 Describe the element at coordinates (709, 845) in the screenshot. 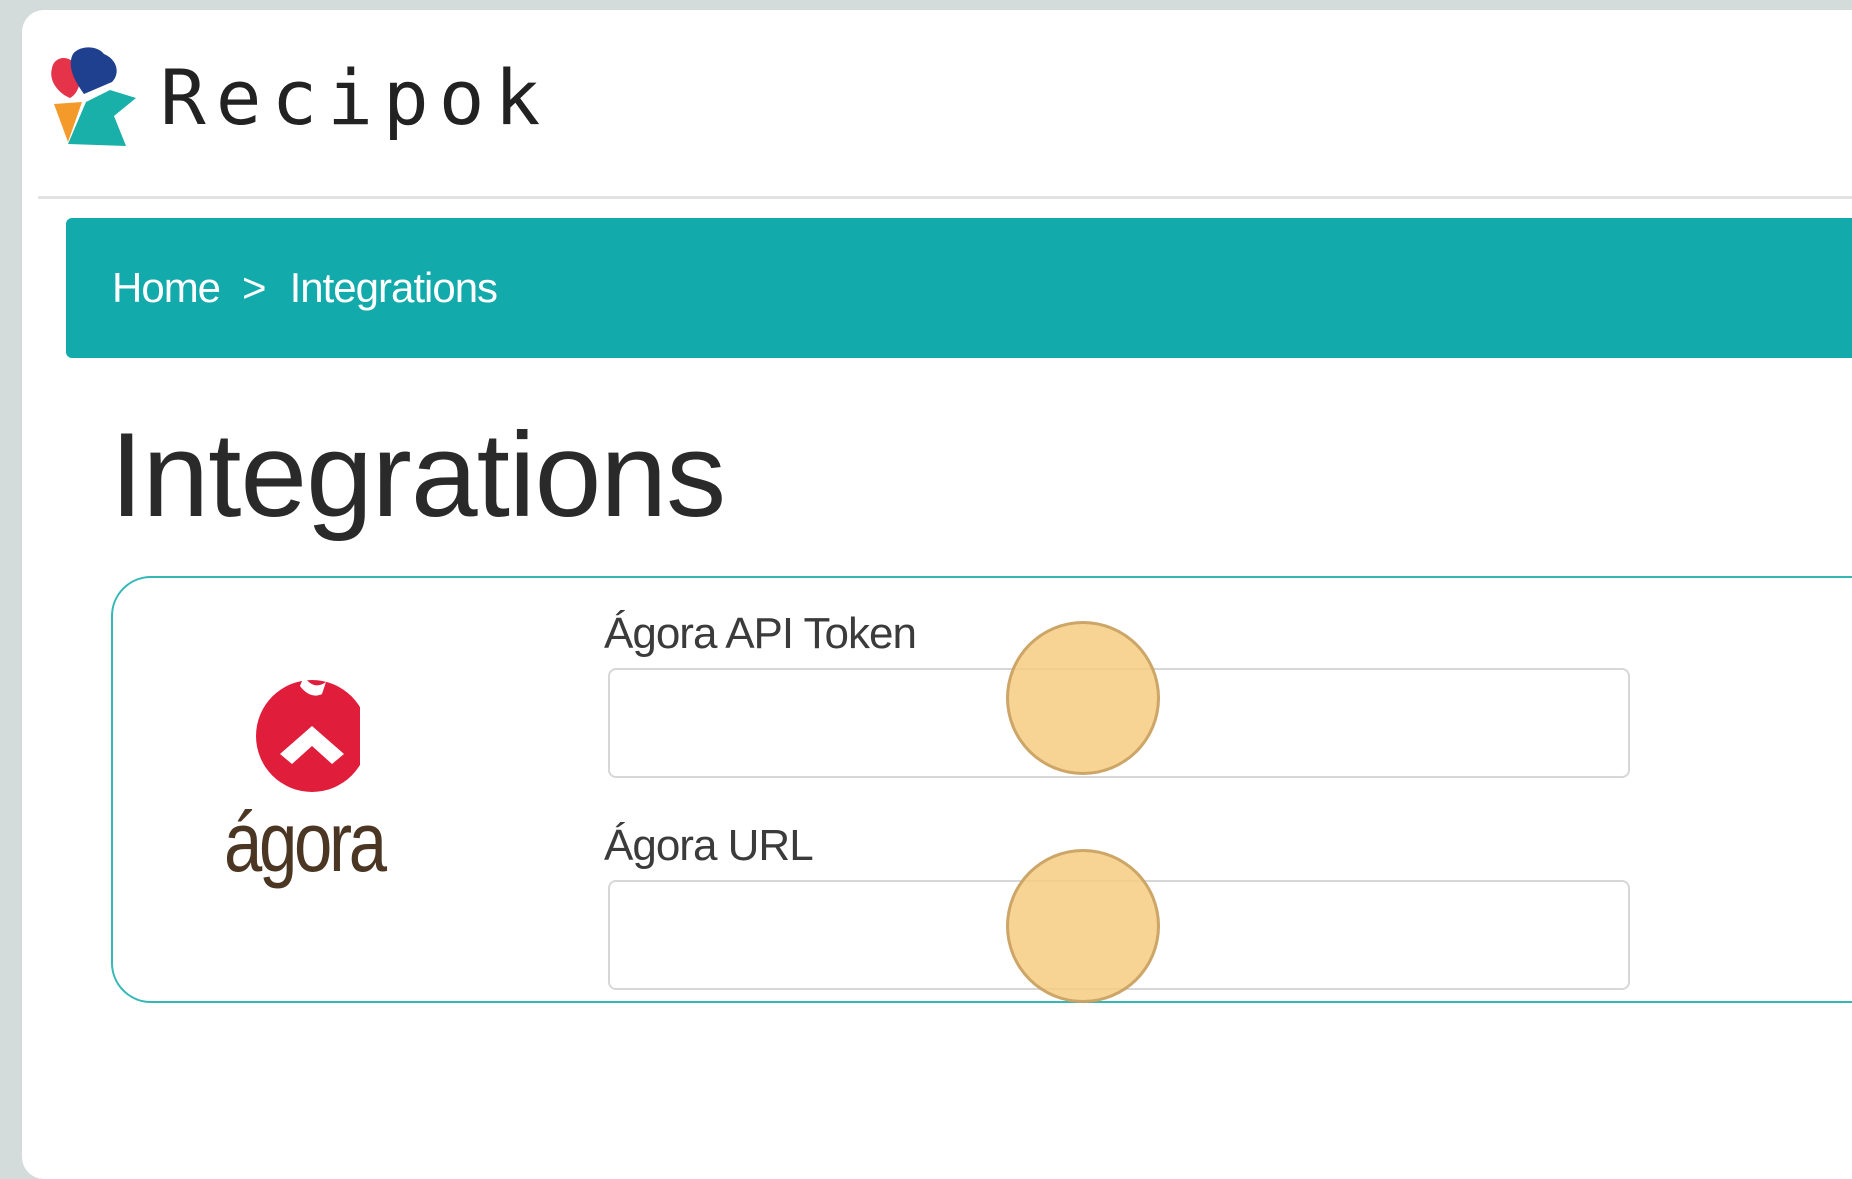

I see `agora-url-label: Ágora URL` at that location.